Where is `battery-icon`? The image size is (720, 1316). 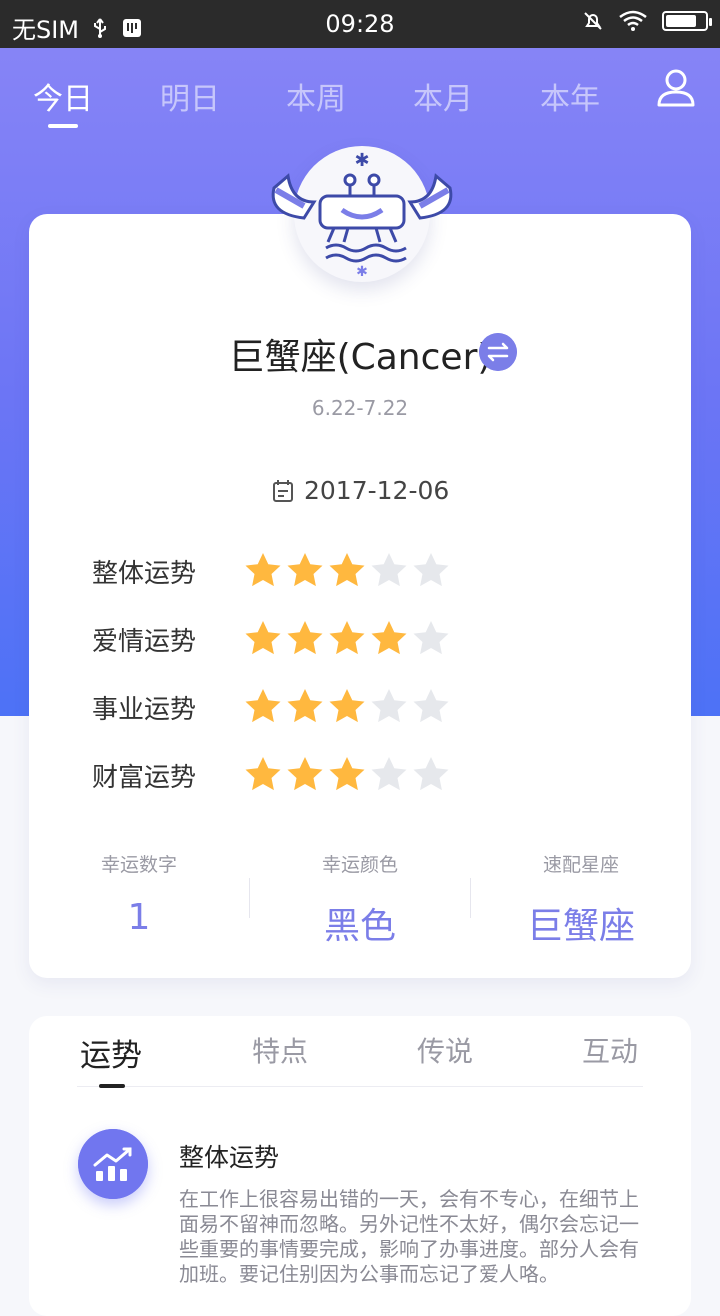 battery-icon is located at coordinates (687, 21).